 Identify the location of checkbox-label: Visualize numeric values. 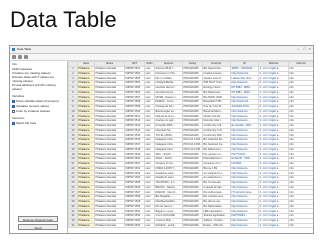
(32, 106).